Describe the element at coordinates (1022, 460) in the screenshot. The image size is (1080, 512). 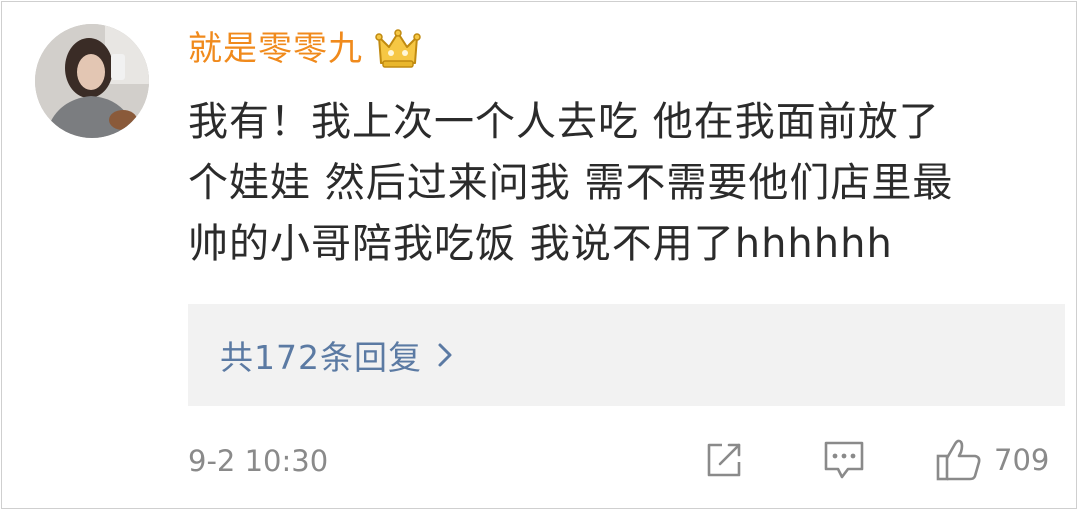
I see `like-count: 709` at that location.